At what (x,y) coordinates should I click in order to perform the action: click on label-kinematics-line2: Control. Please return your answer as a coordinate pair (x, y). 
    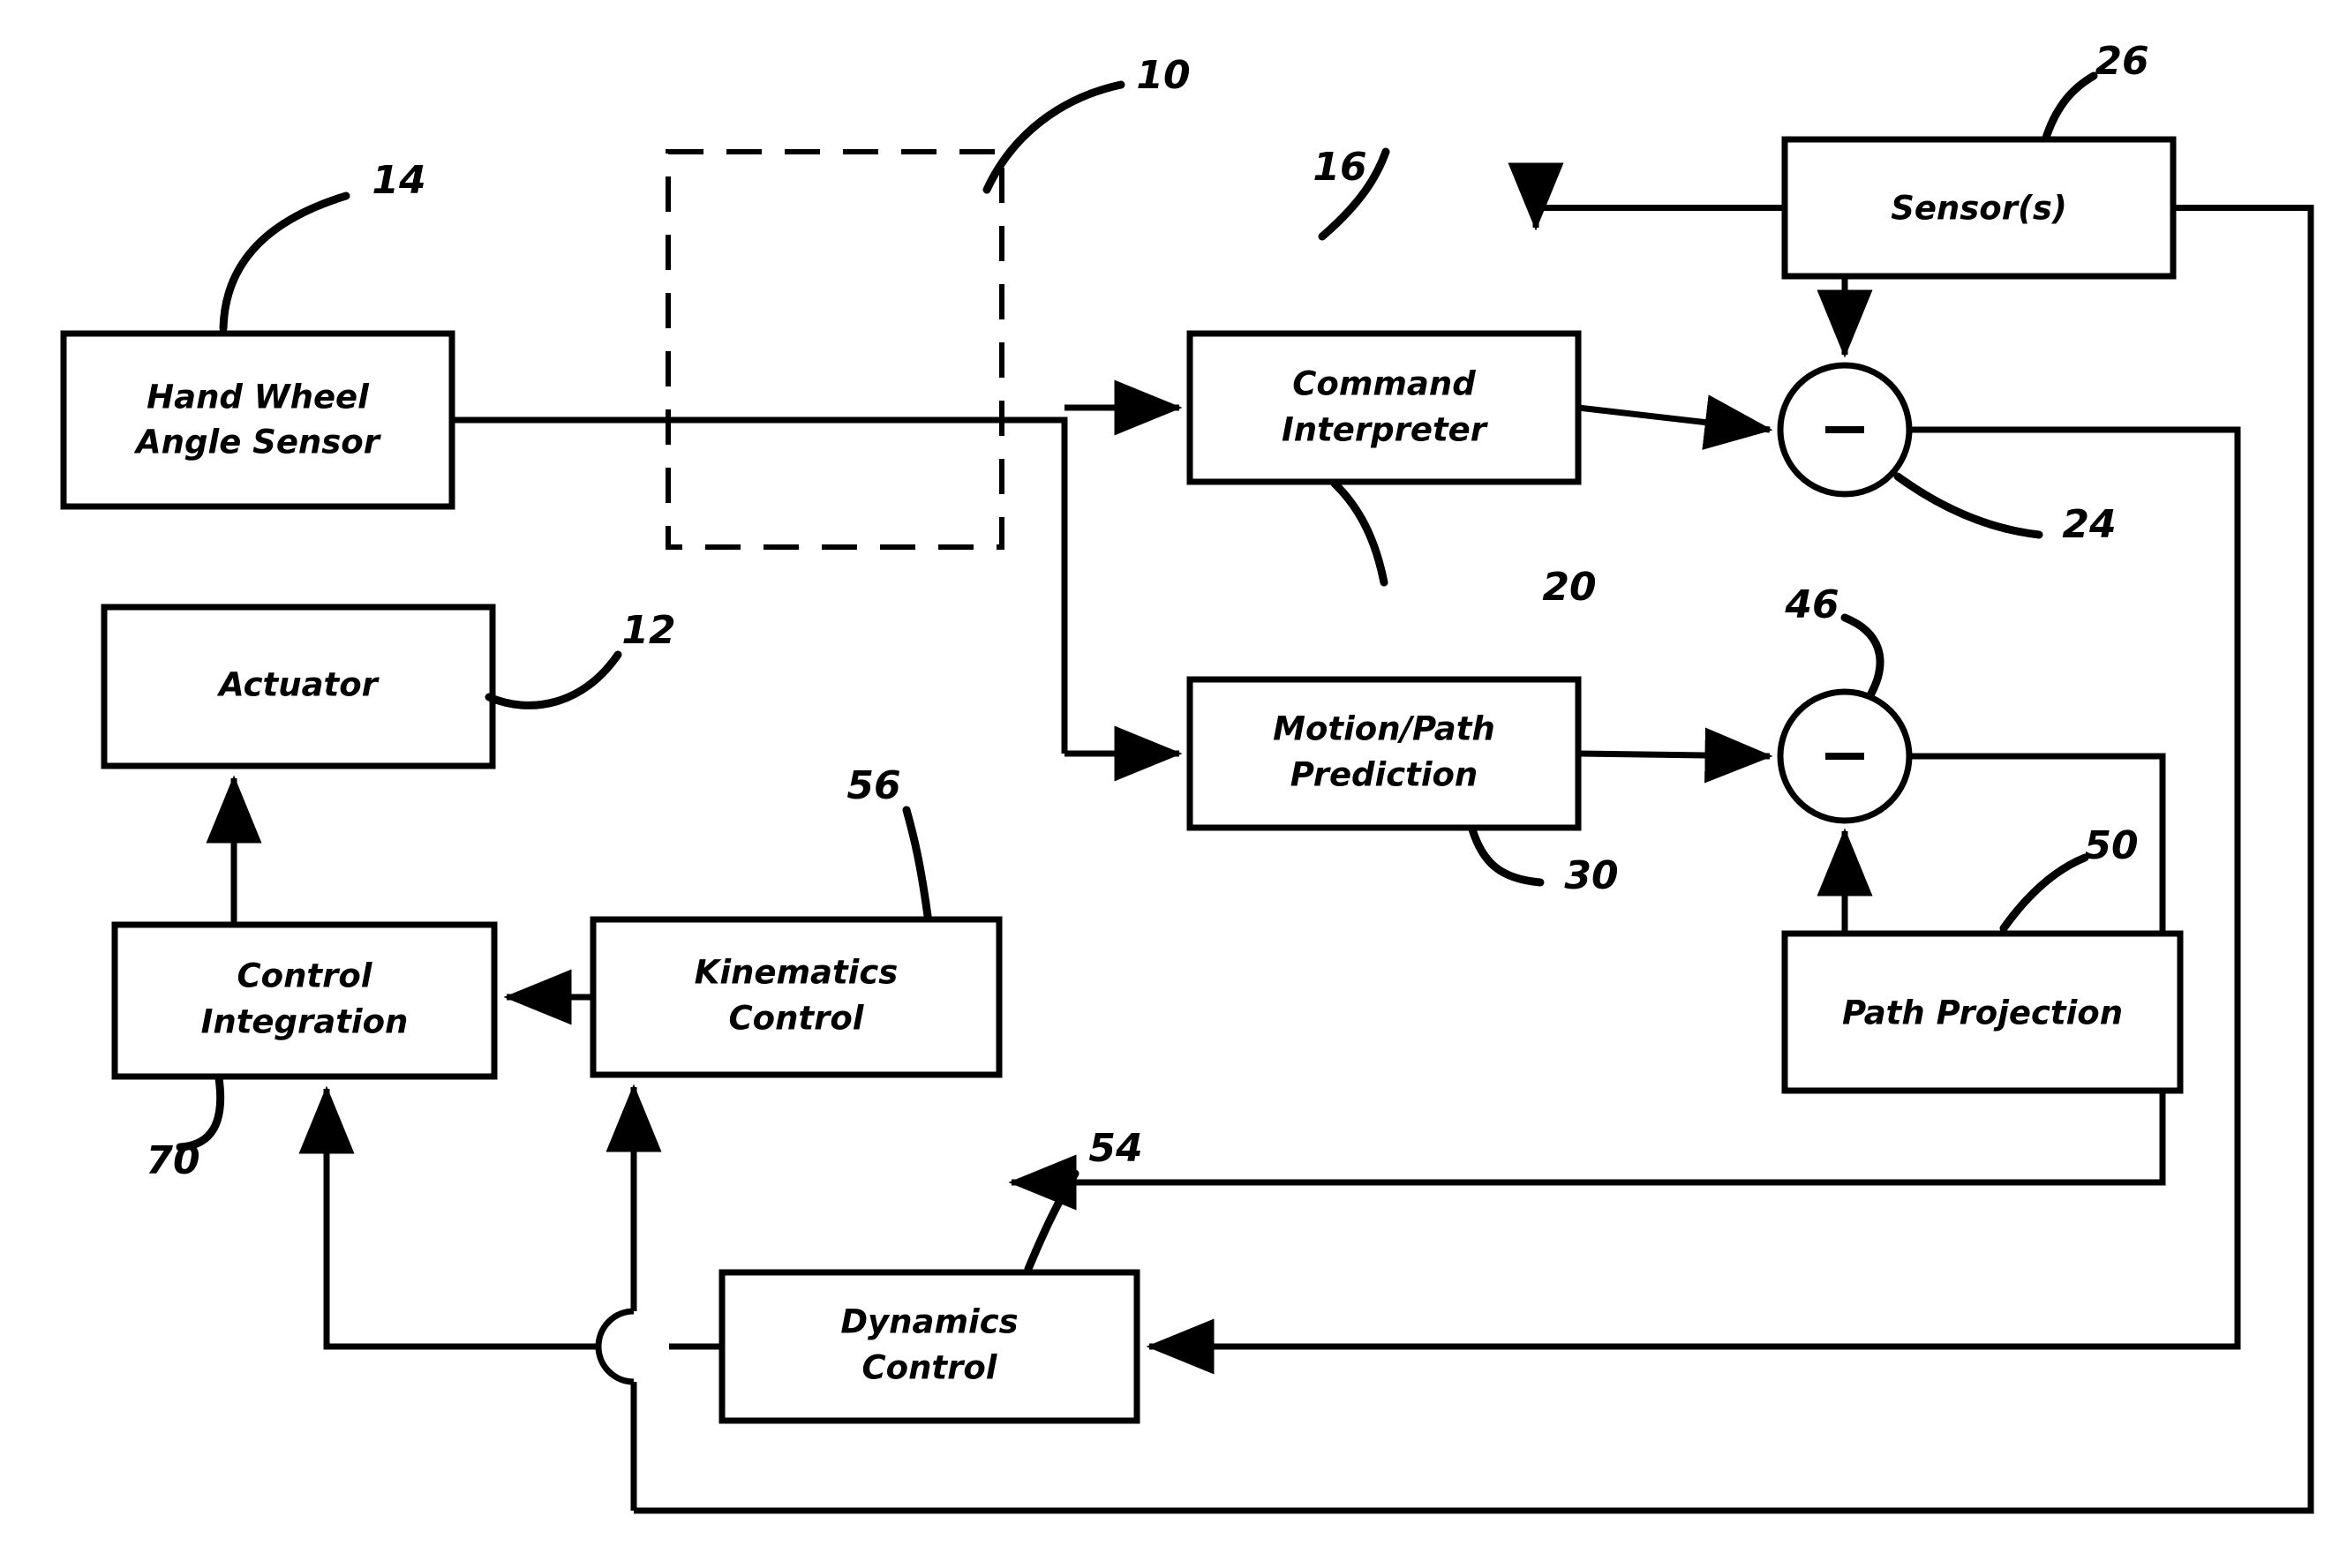
    Looking at the image, I should click on (797, 1019).